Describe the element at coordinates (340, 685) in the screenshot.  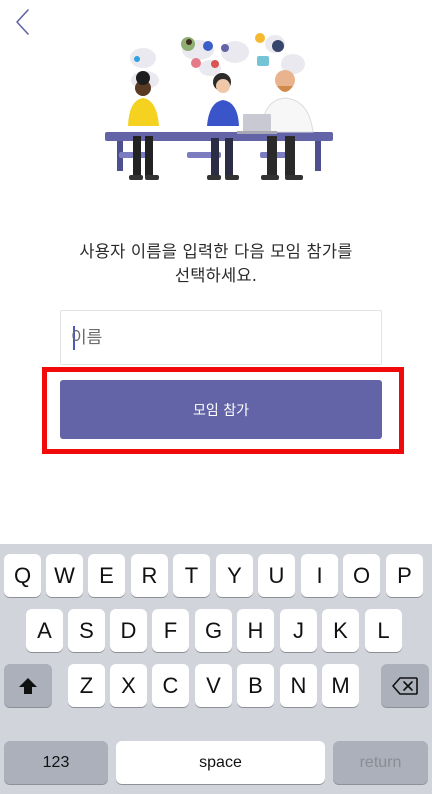
I see `key-m: M` at that location.